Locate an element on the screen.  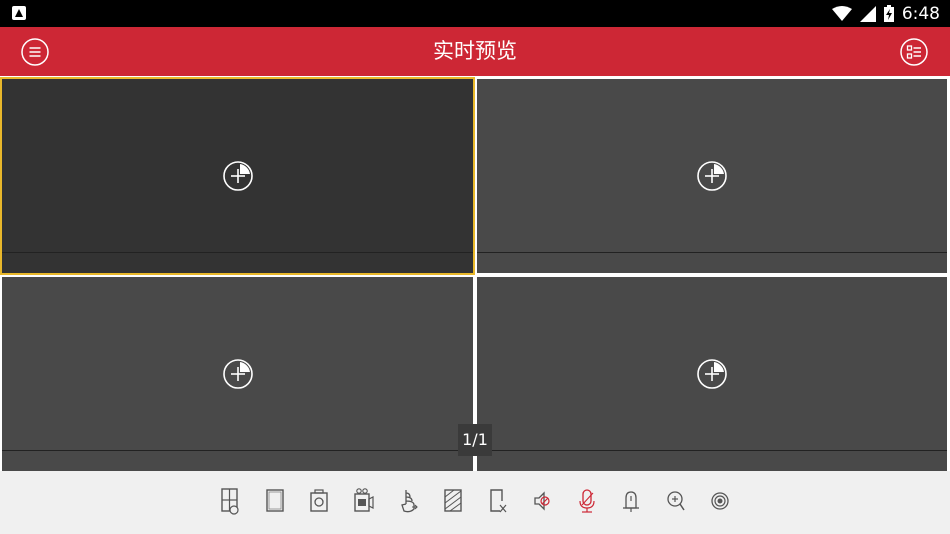
stop-all-button is located at coordinates (498, 501).